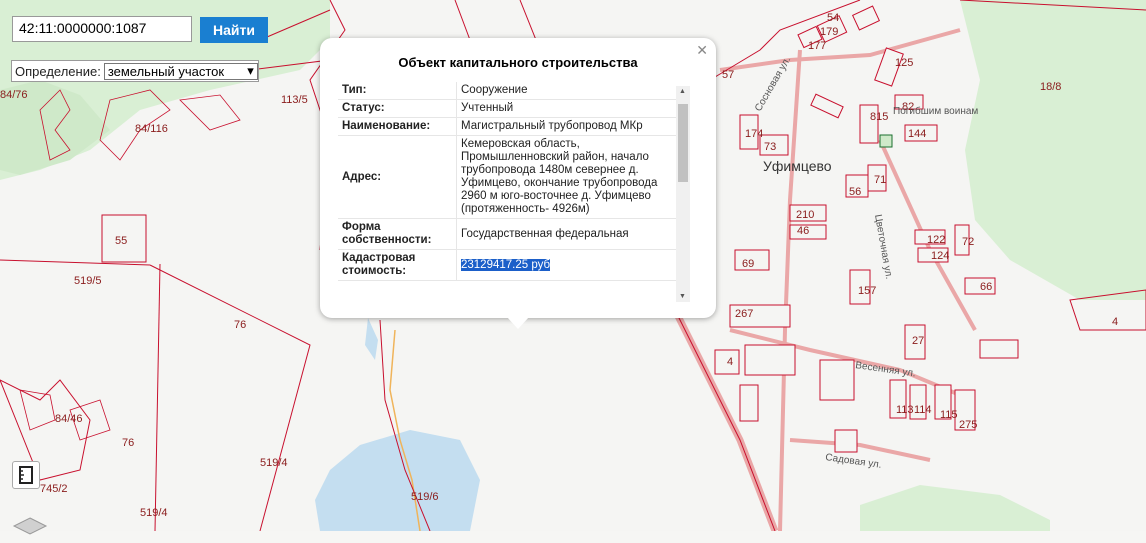  What do you see at coordinates (968, 425) in the screenshot?
I see `svg-text: 275` at bounding box center [968, 425].